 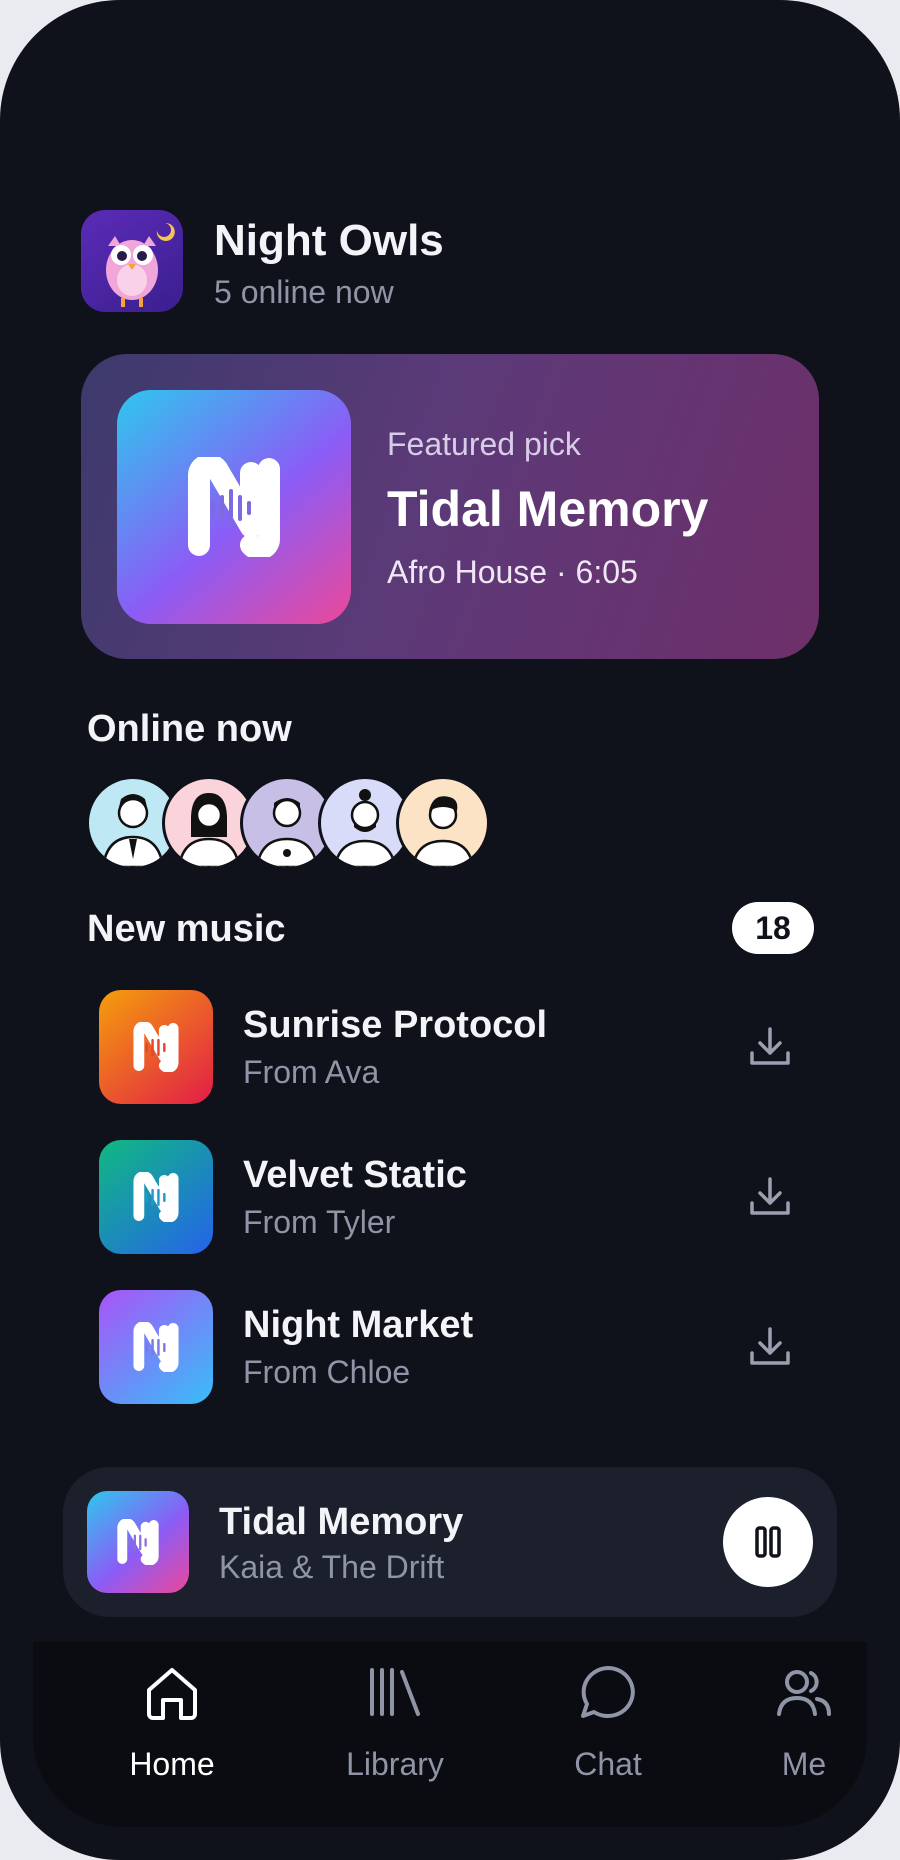 I want to click on group-header: Night Owls 5 online now, so click(x=431, y=261).